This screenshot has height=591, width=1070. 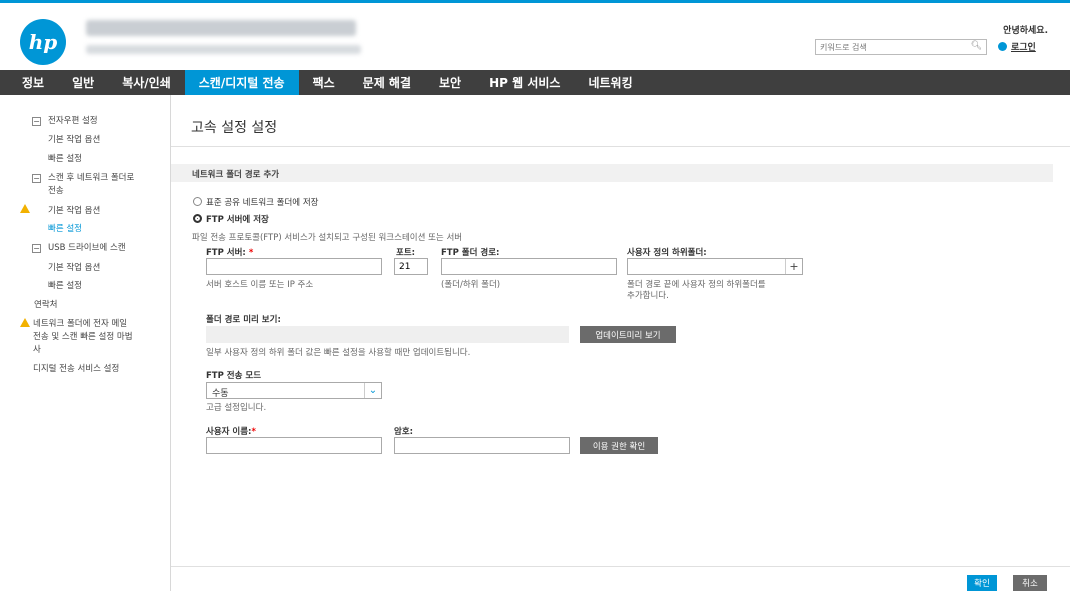 I want to click on nav-item-general: 일반, so click(x=83, y=82).